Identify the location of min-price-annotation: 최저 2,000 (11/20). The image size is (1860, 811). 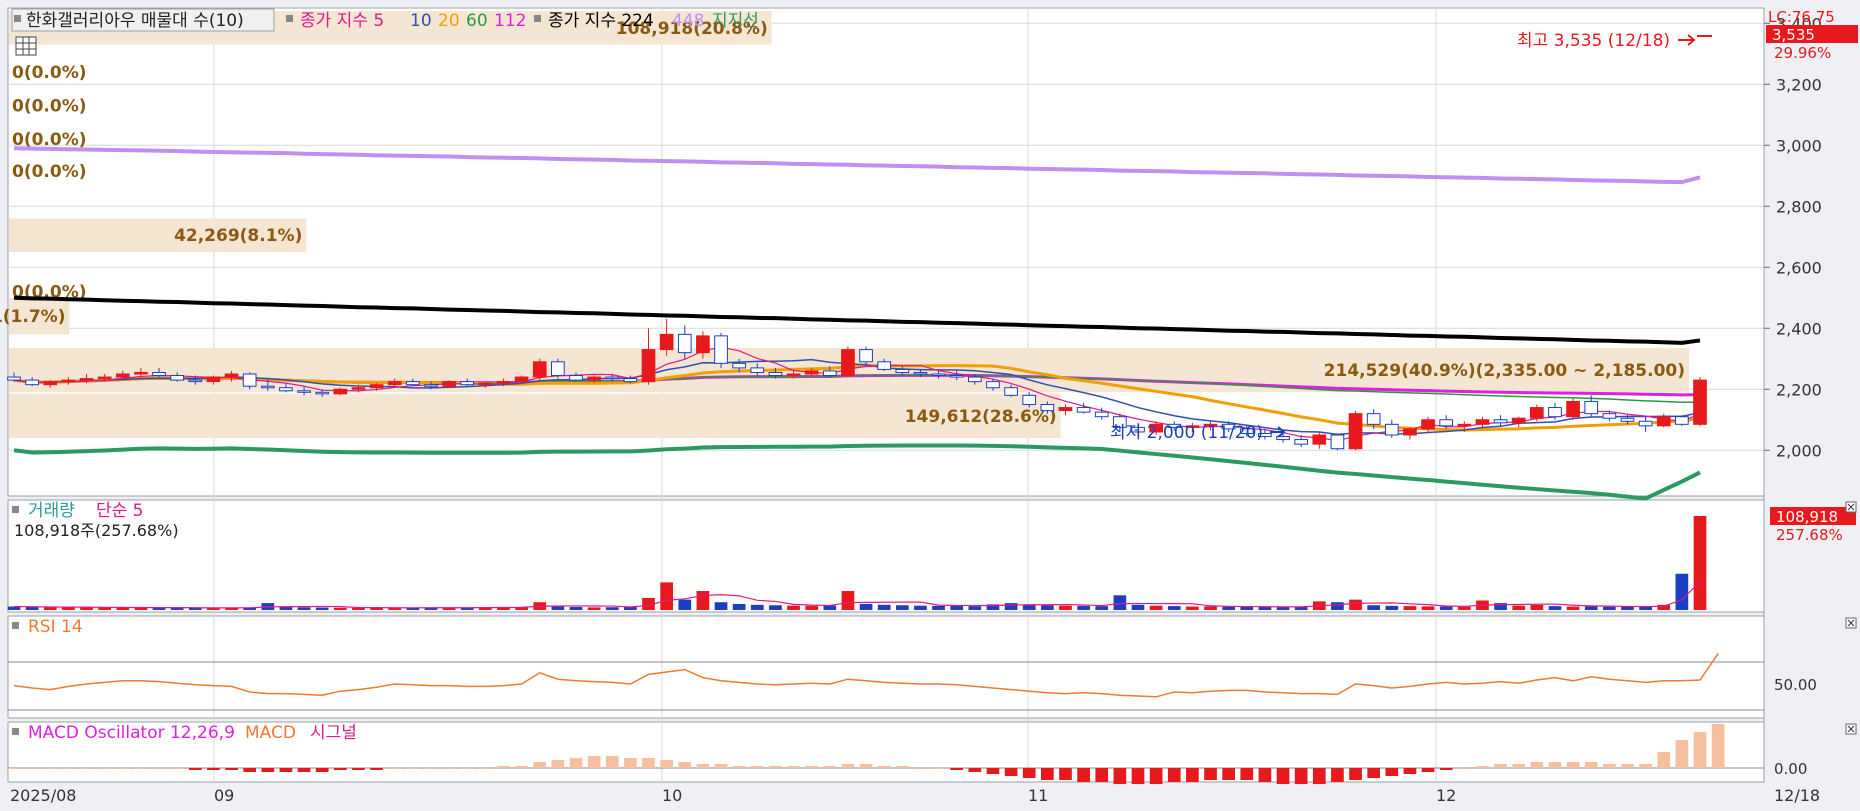
(1186, 433).